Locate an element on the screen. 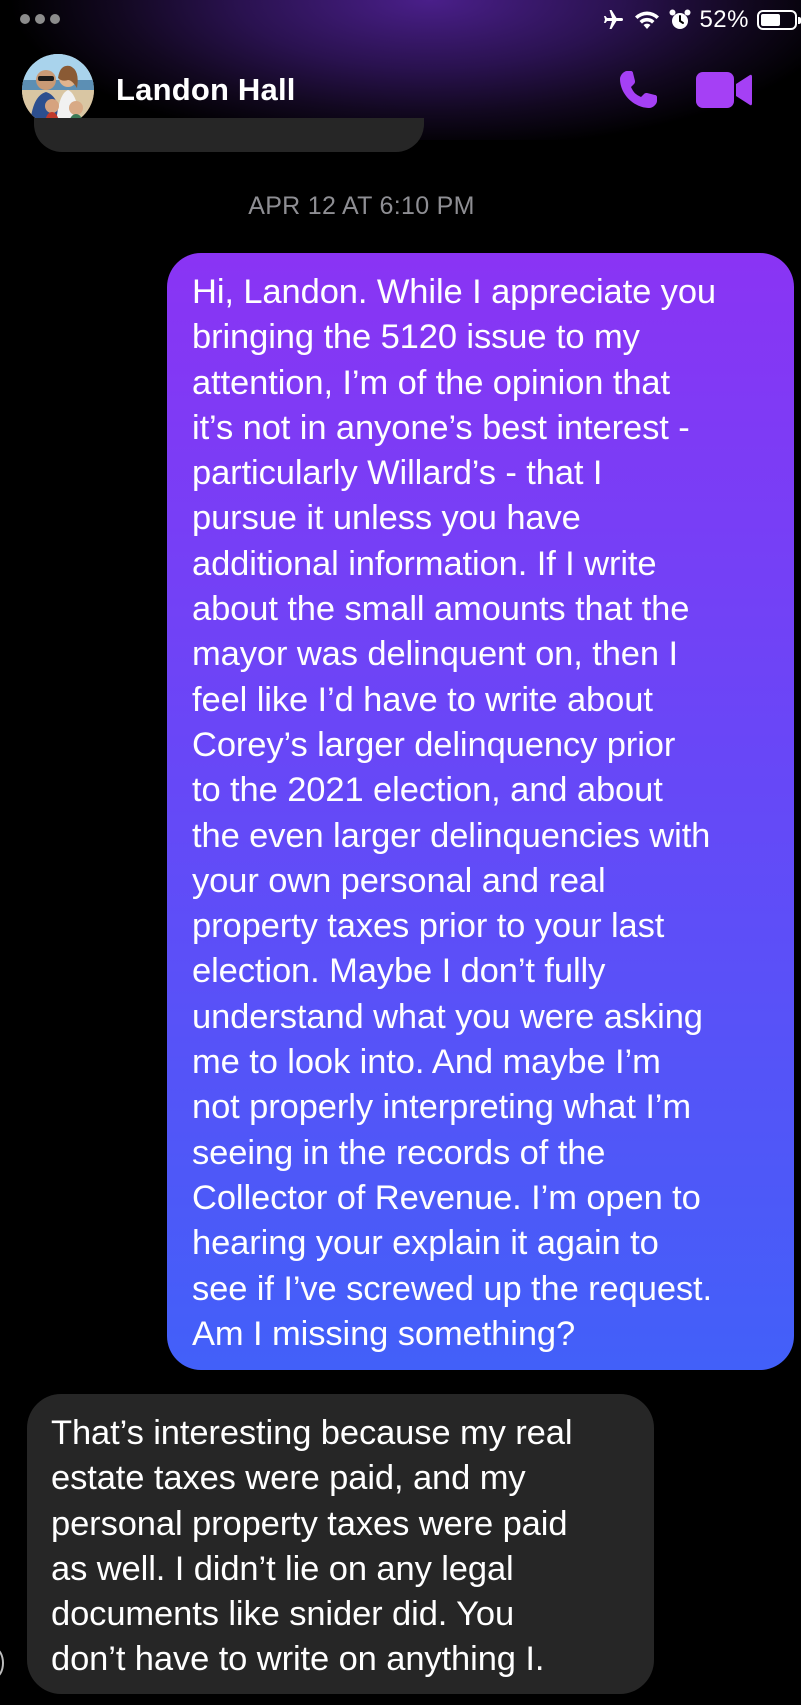  message-timestamp: APR 12 AT 6:10 PM is located at coordinates (361, 206).